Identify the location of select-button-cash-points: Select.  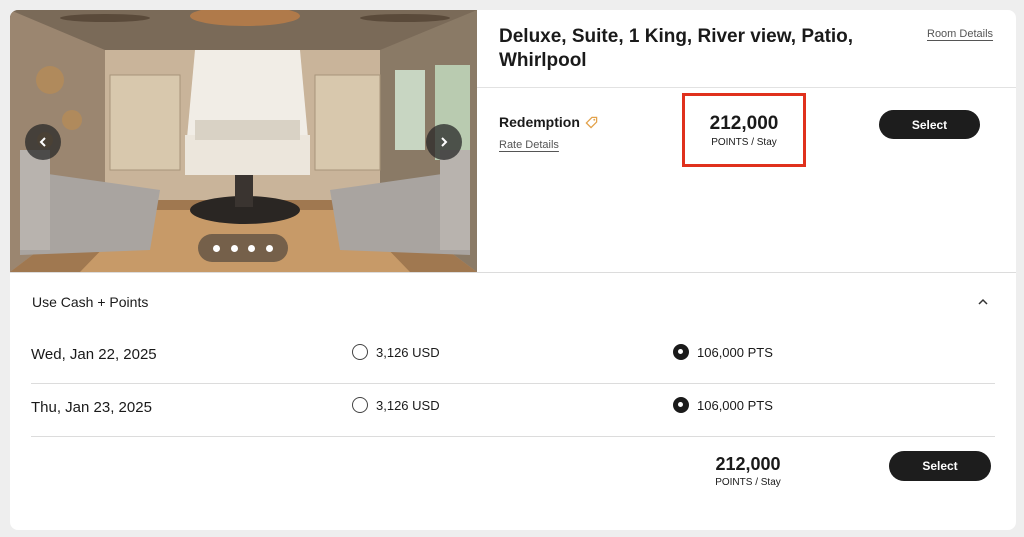
(940, 466).